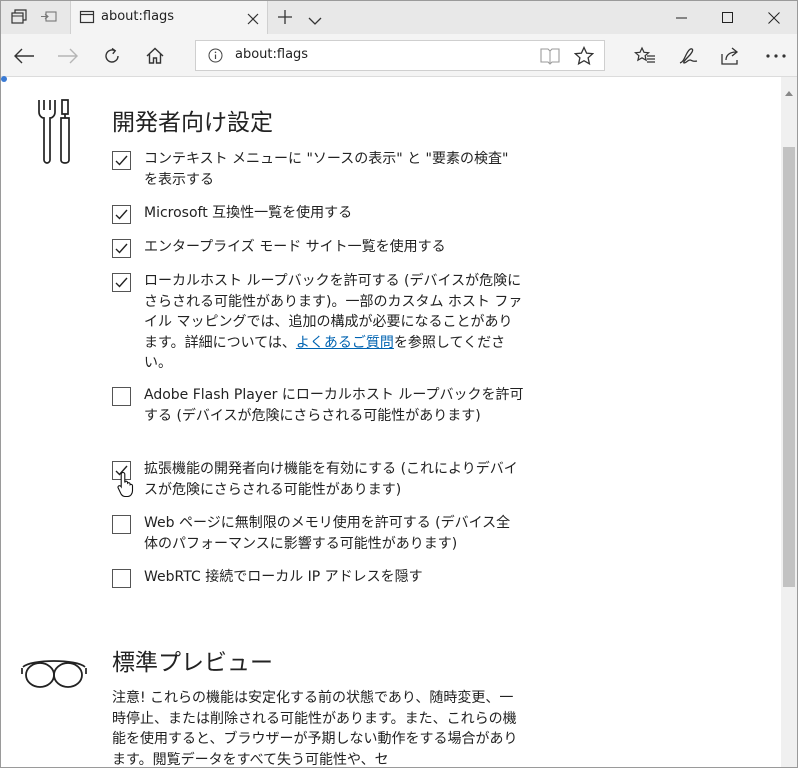  What do you see at coordinates (121, 524) in the screenshot?
I see `checkbox-unlimited-memory` at bounding box center [121, 524].